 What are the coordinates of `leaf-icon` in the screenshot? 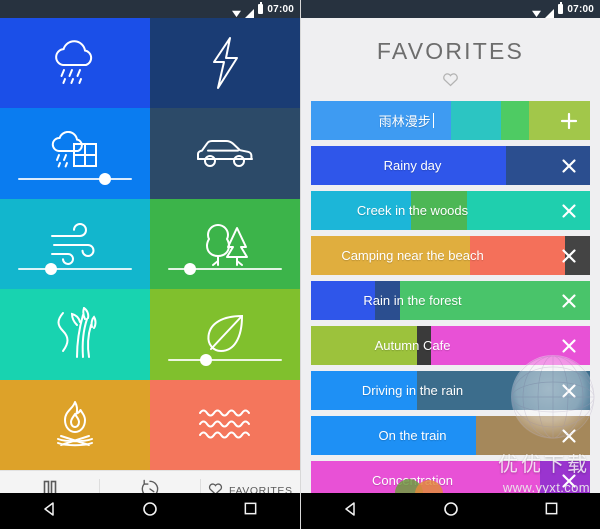 It's located at (225, 334).